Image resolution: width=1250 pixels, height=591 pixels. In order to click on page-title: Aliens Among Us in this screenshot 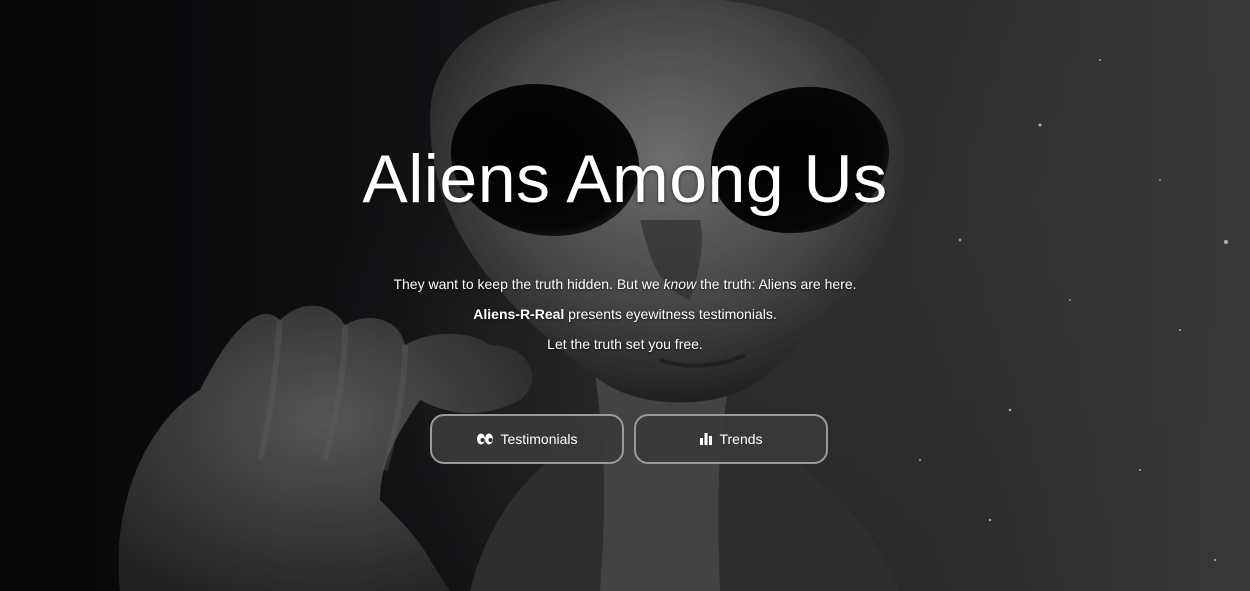, I will do `click(625, 179)`.